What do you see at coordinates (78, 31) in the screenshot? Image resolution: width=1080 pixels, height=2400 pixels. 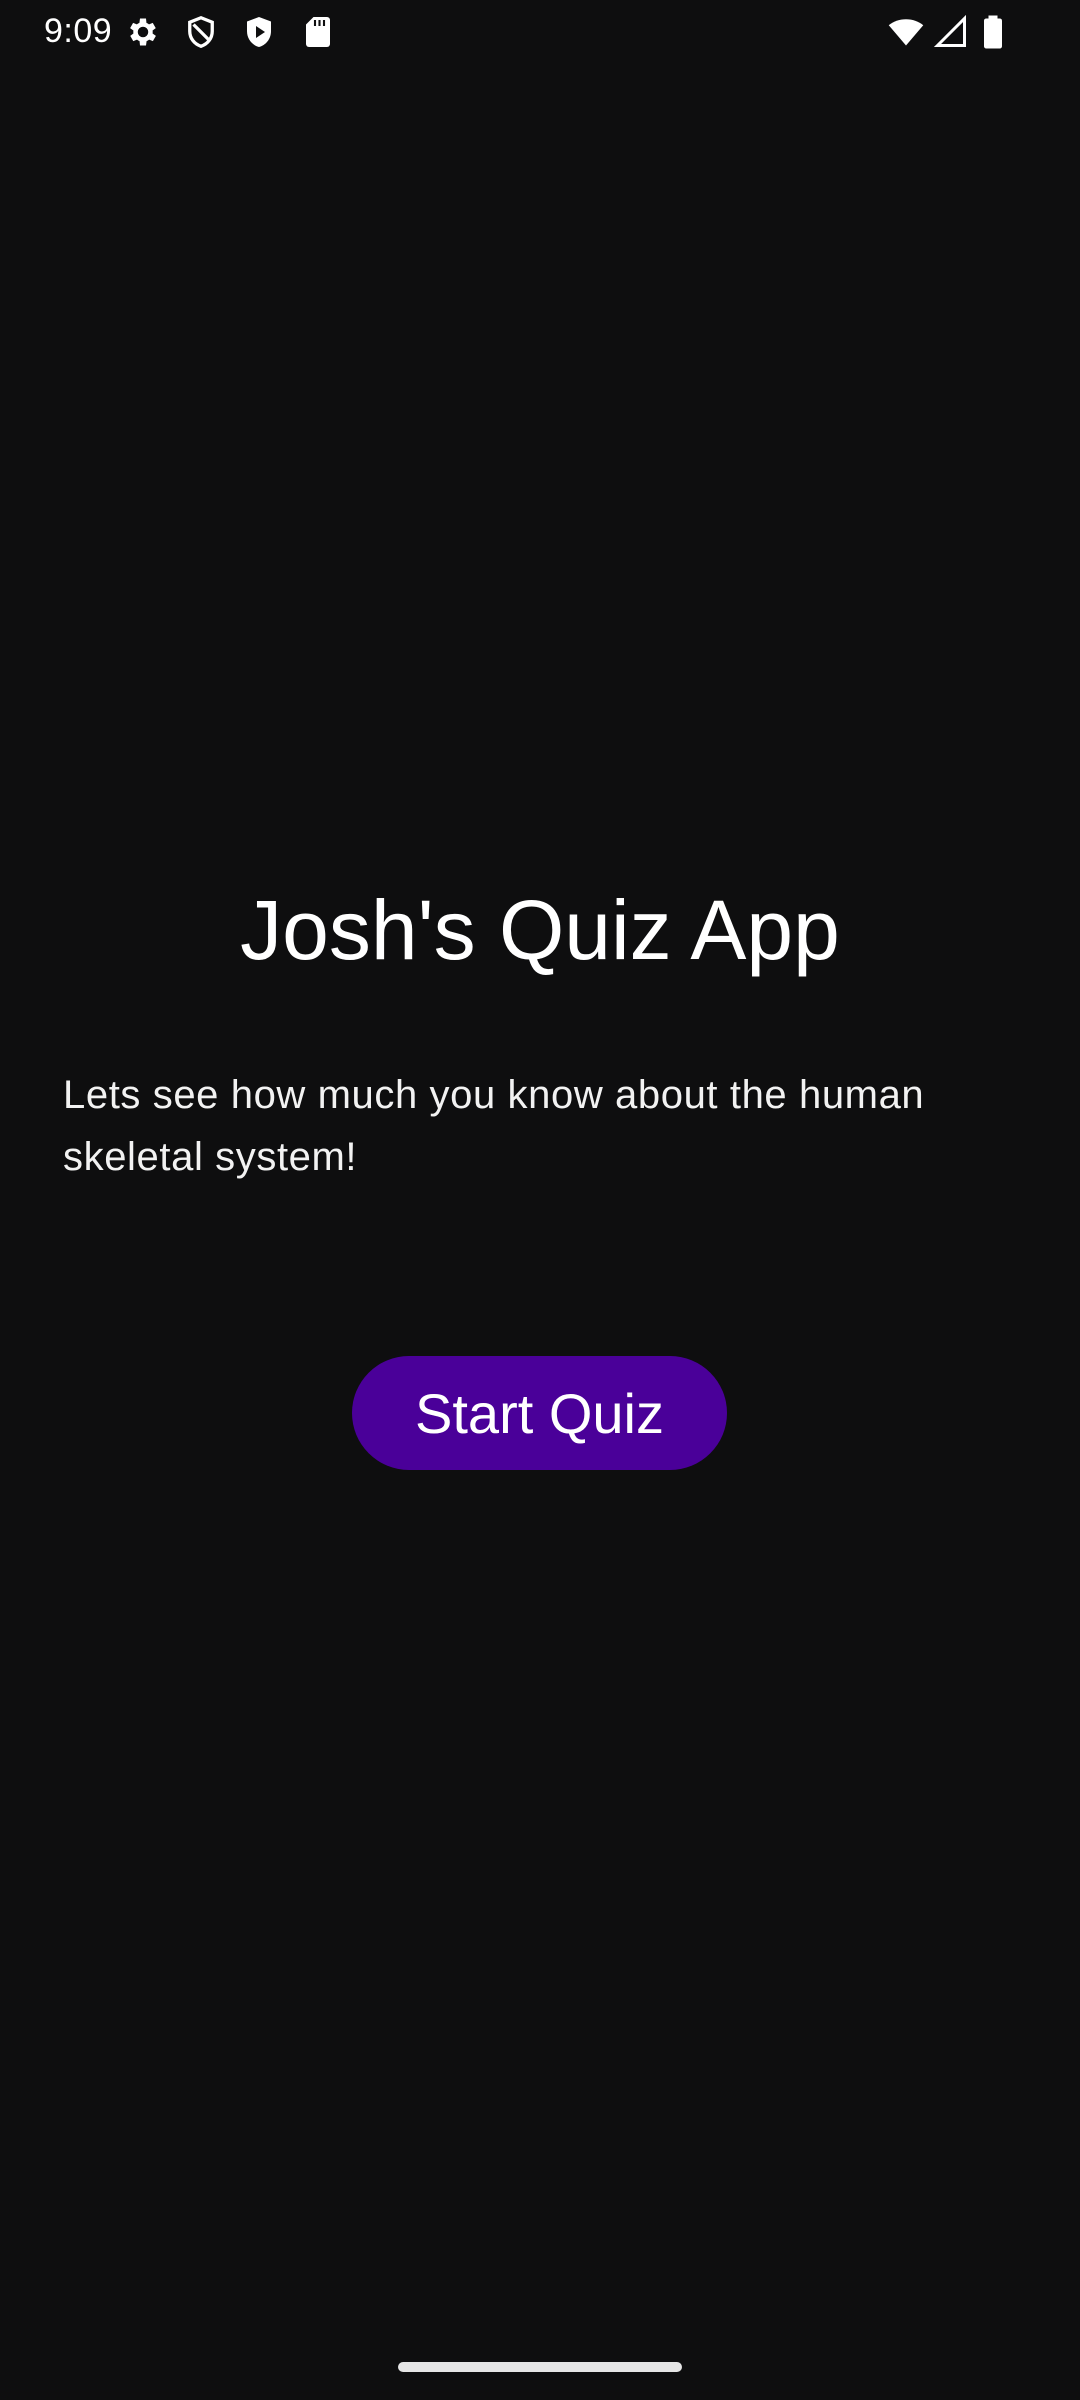 I see `status-time: 9:09` at bounding box center [78, 31].